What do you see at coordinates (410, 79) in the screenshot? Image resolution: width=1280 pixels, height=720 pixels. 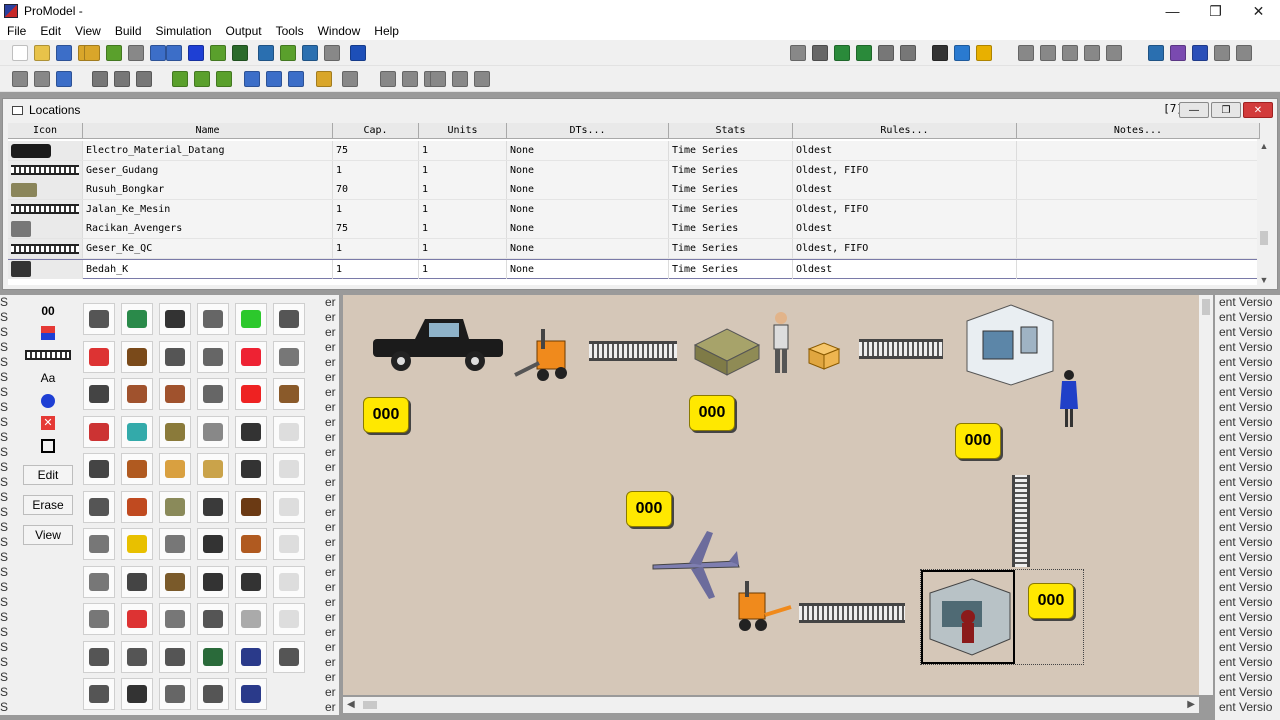 I see `run-icon` at bounding box center [410, 79].